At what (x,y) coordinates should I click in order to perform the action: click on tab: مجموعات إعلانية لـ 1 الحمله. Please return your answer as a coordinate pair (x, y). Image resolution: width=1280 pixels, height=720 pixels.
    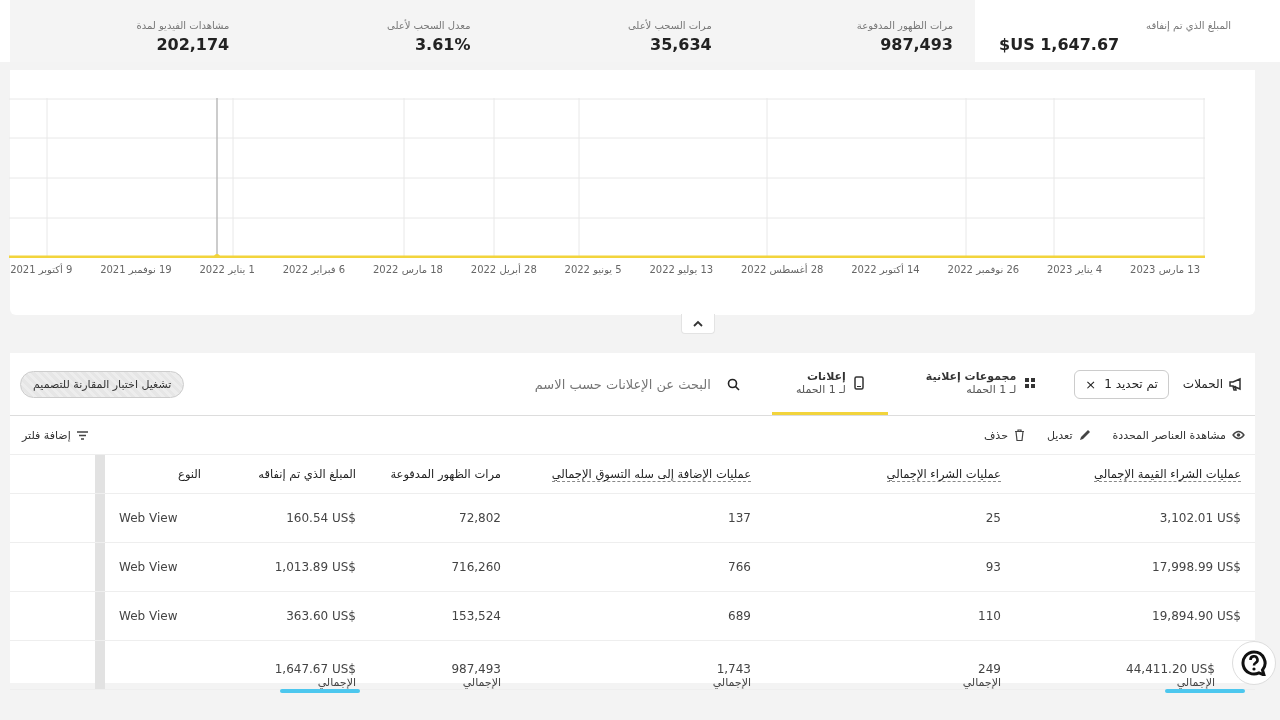
    Looking at the image, I should click on (981, 384).